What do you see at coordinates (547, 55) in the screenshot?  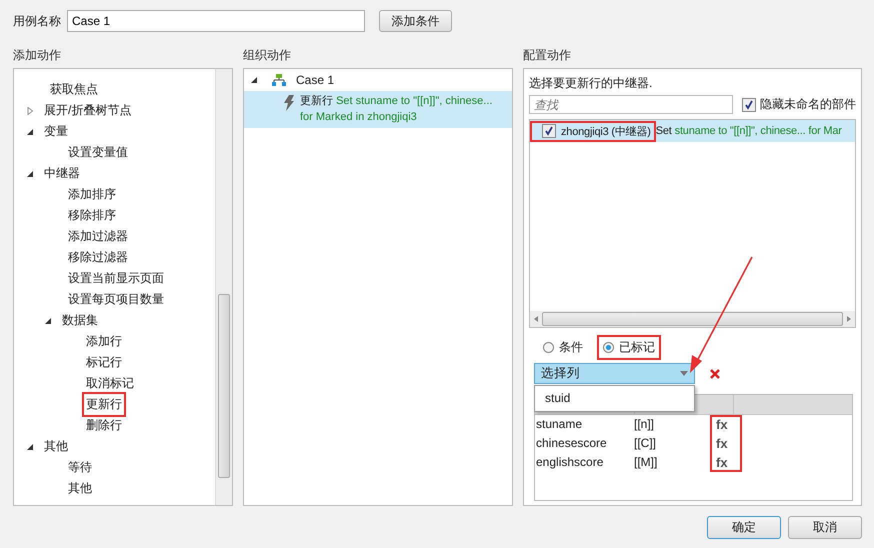 I see `section-title: 配置动作` at bounding box center [547, 55].